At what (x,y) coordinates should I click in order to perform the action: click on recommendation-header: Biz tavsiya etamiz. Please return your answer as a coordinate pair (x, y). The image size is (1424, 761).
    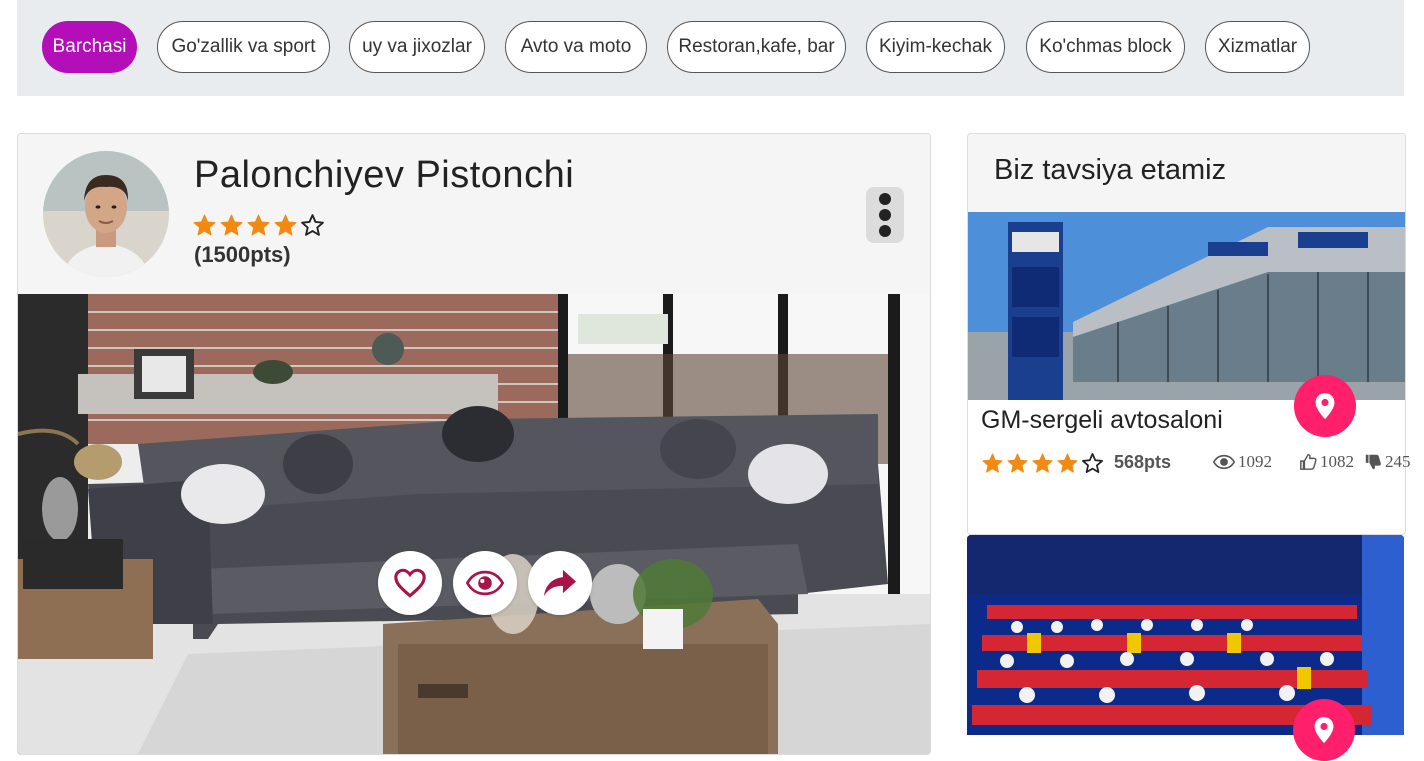
    Looking at the image, I should click on (1186, 173).